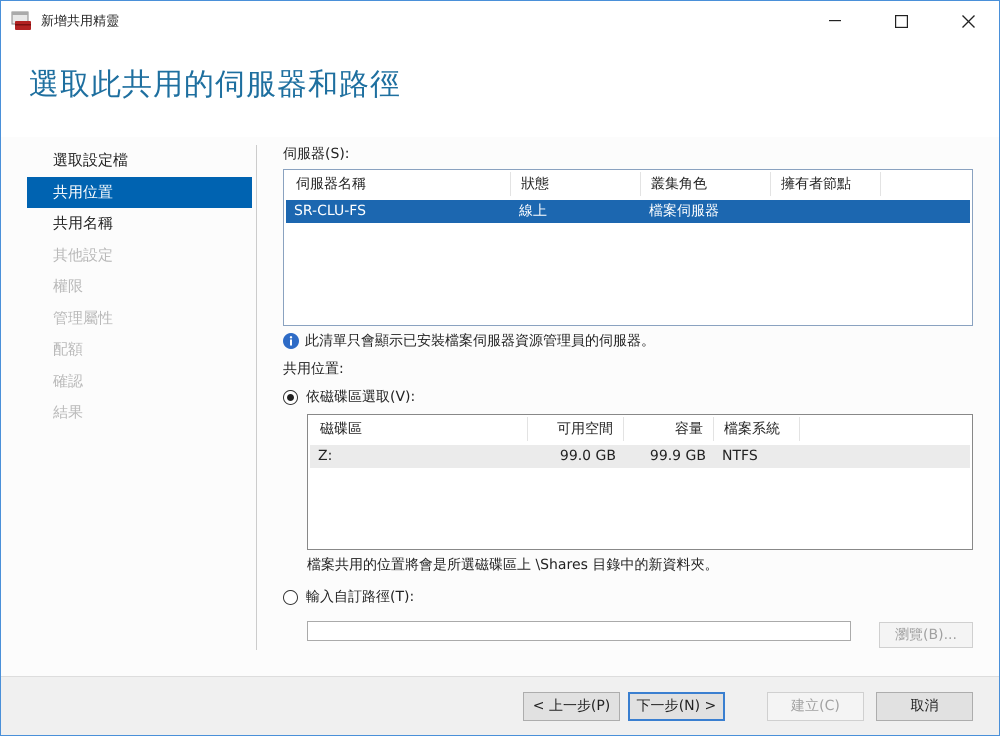 This screenshot has width=1000, height=736. Describe the element at coordinates (330, 211) in the screenshot. I see `table-cell: SR-CLU-FS` at that location.